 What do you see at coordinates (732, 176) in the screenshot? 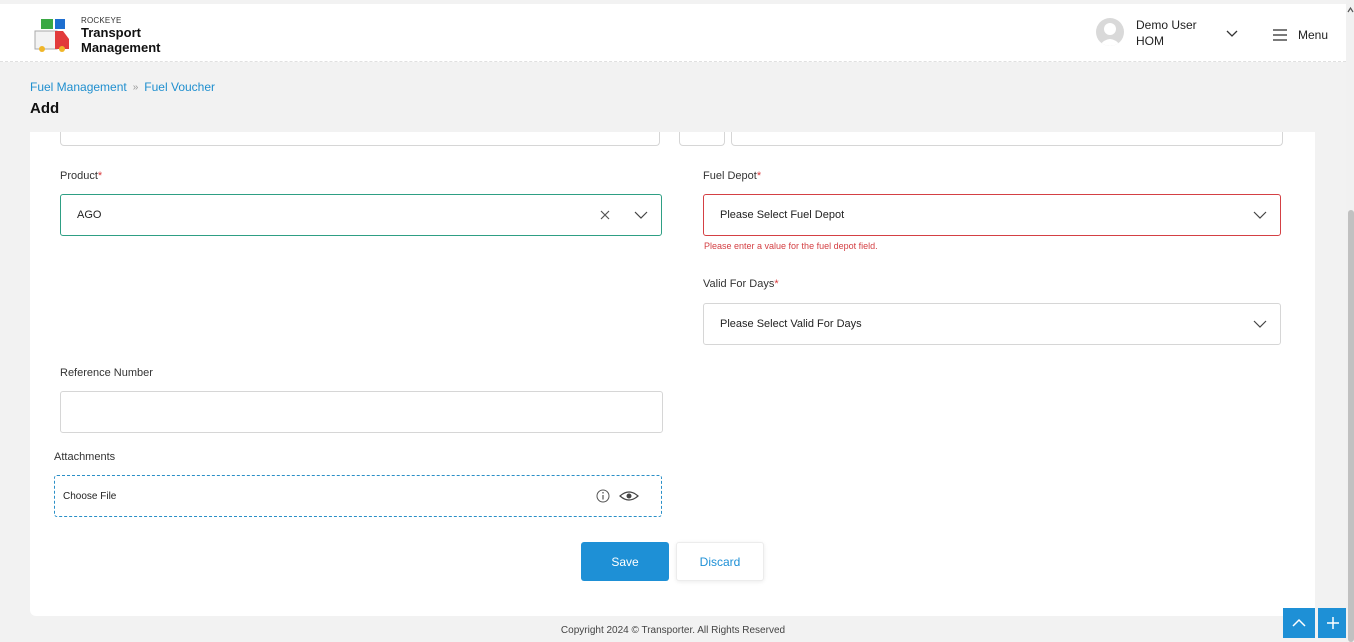
I see `fuel-depot-label: Fuel Depot*` at bounding box center [732, 176].